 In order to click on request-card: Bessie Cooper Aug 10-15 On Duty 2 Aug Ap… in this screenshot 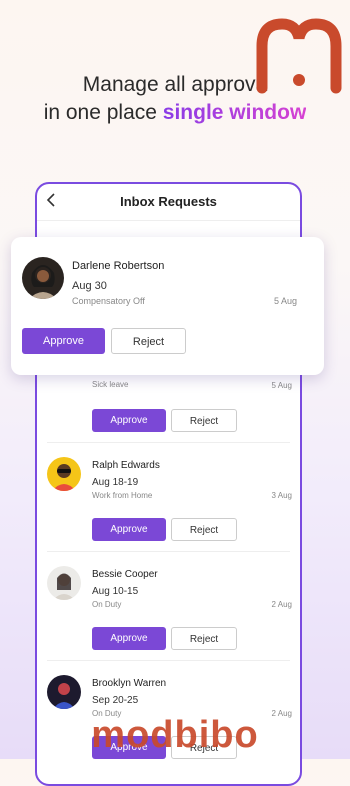, I will do `click(168, 607)`.